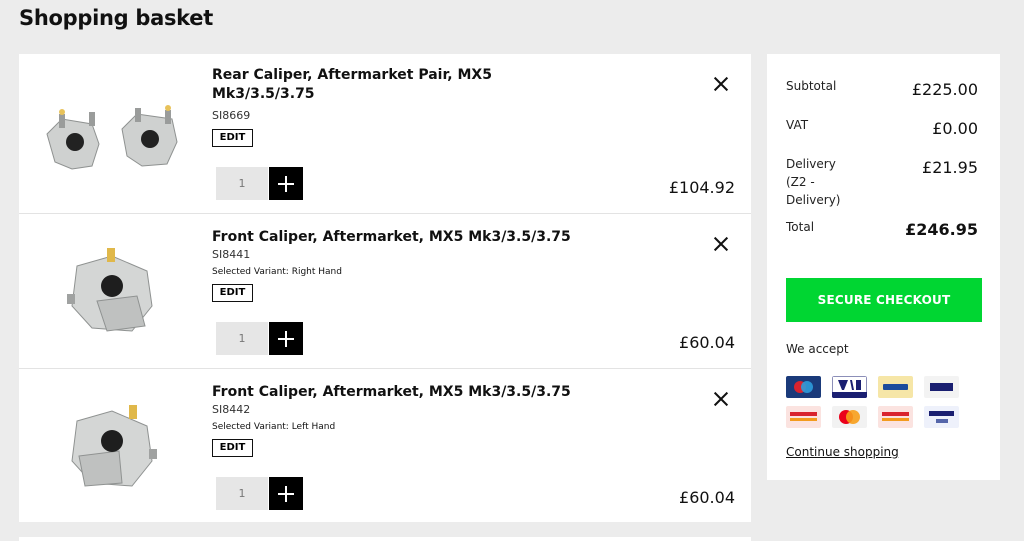 The image size is (1024, 541). I want to click on product-variant: Selected Variant: Right Hand, so click(277, 272).